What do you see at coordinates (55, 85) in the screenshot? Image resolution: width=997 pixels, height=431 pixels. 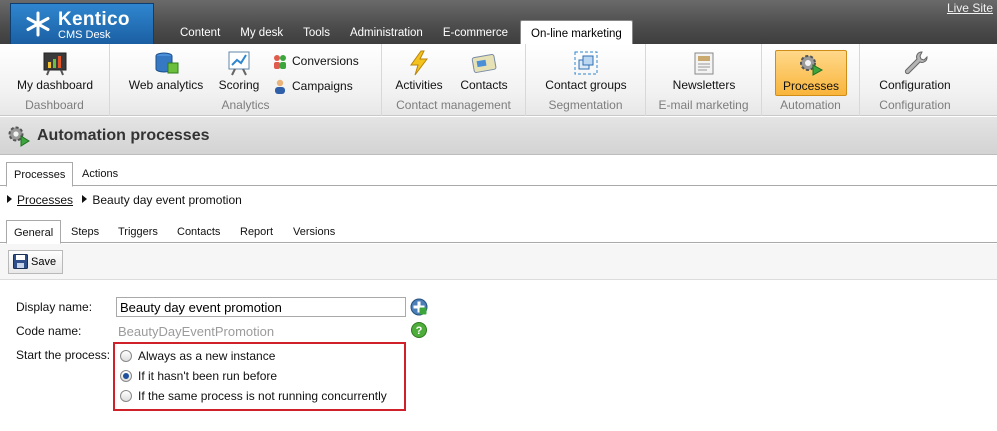 I see `my-dashboard-label: My dashboard` at bounding box center [55, 85].